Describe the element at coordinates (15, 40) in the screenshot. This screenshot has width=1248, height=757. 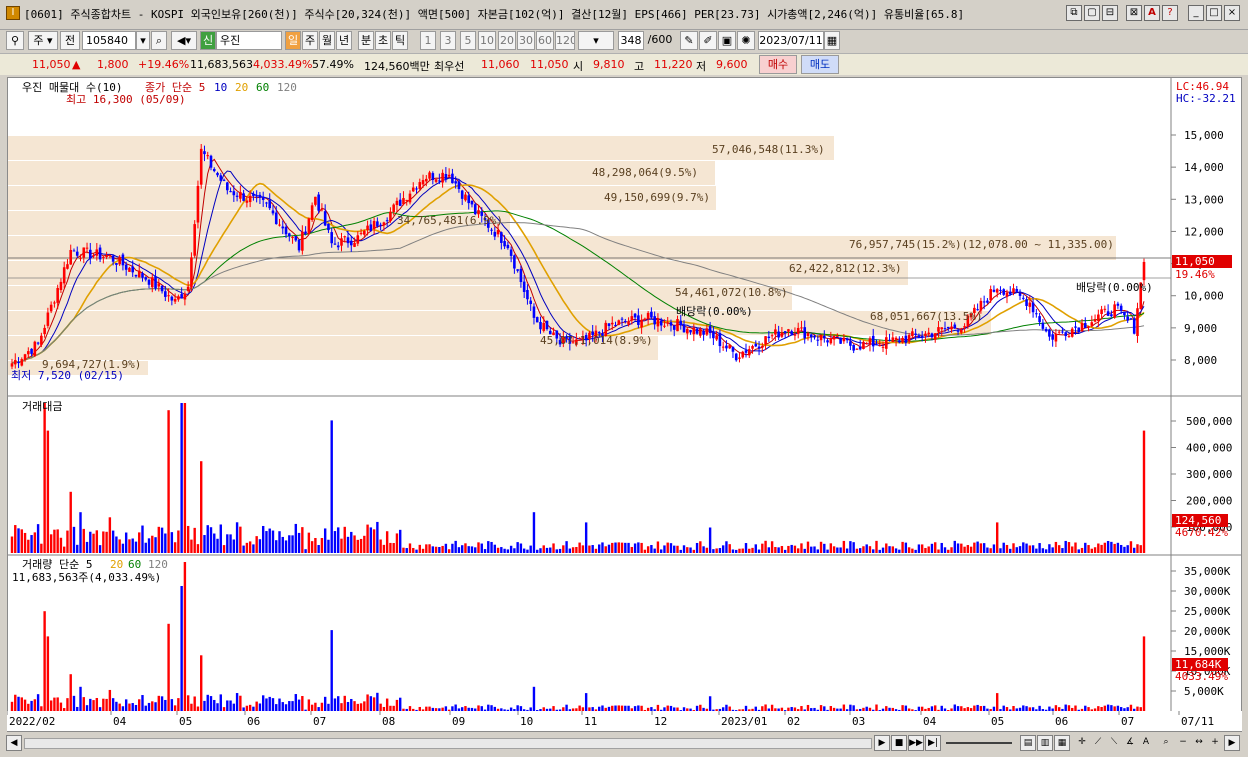
I see `lock-icon: ⚲` at that location.